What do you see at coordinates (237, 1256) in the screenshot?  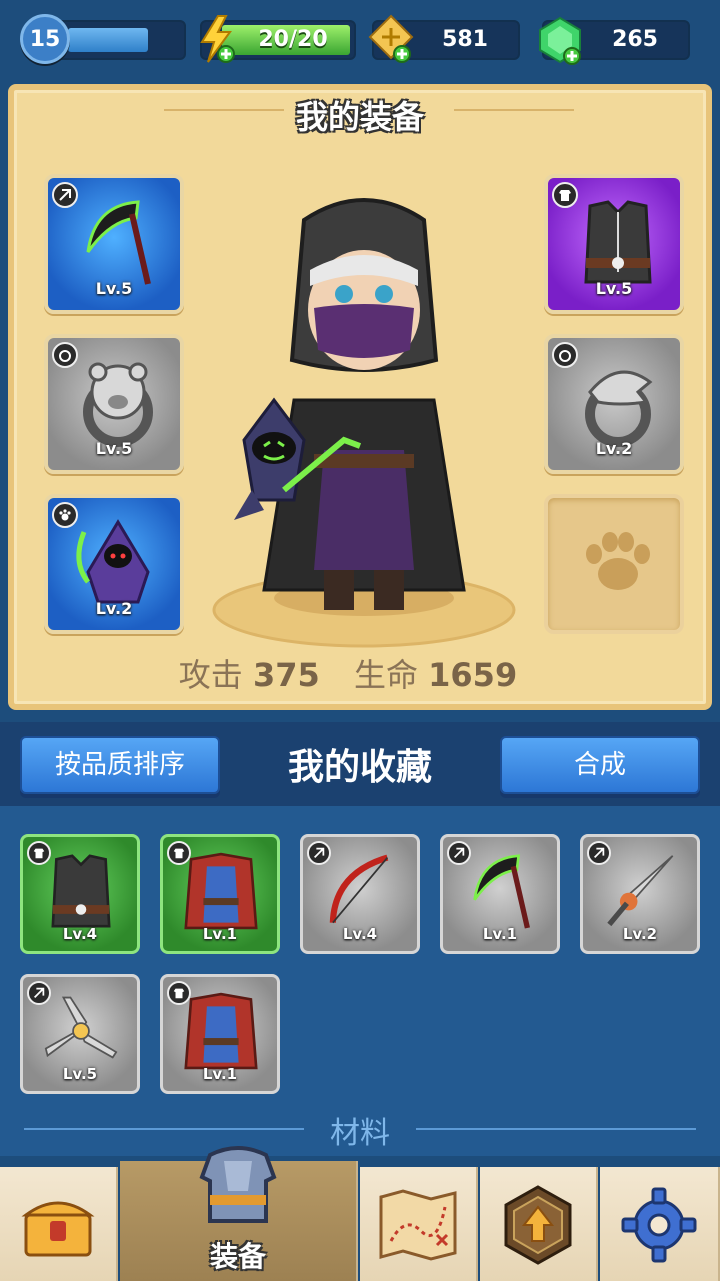 I see `tab-equipment-label: 装备` at bounding box center [237, 1256].